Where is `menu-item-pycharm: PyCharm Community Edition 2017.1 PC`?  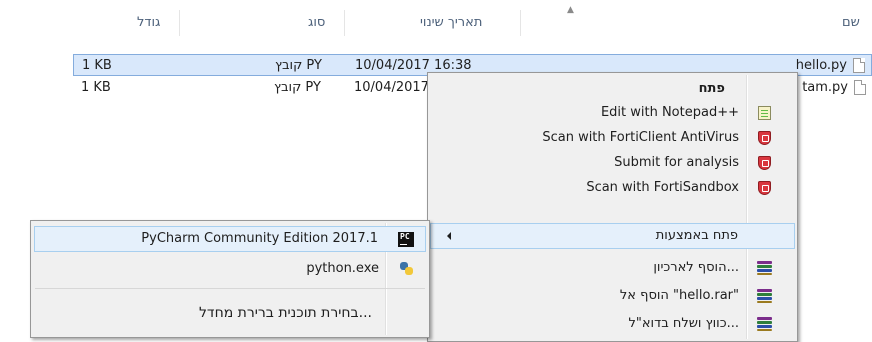 menu-item-pycharm: PyCharm Community Edition 2017.1 PC is located at coordinates (230, 239).